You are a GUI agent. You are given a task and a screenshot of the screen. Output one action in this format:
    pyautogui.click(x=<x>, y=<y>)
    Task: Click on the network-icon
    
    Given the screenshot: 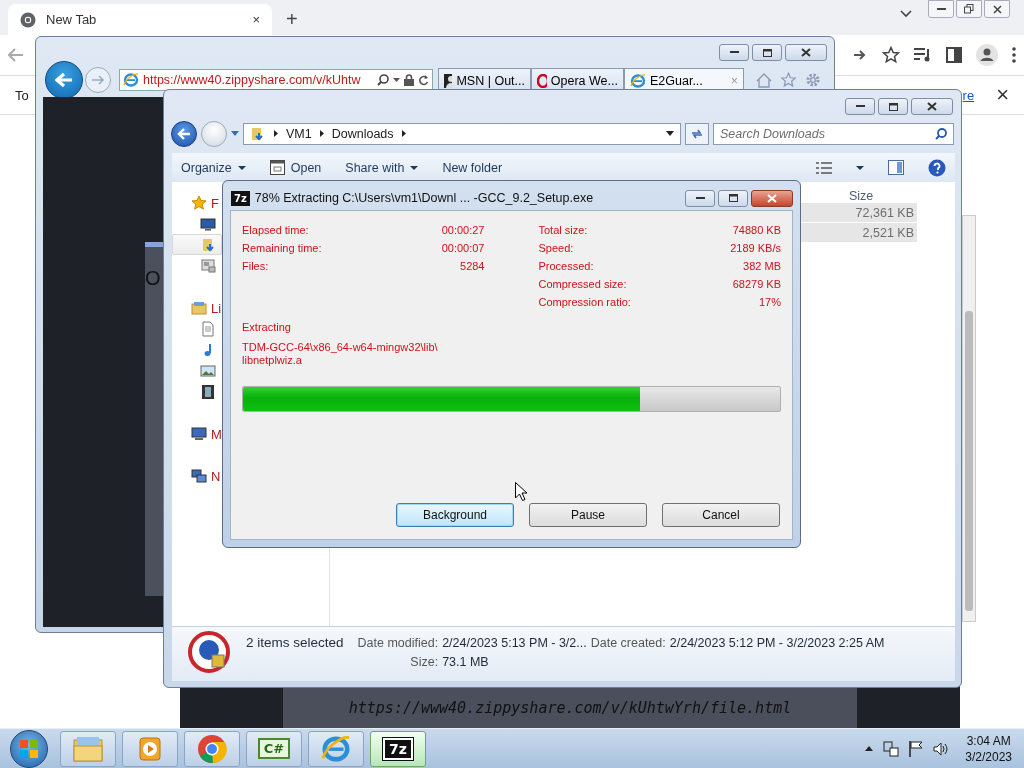 What is the action you would take?
    pyautogui.click(x=891, y=748)
    